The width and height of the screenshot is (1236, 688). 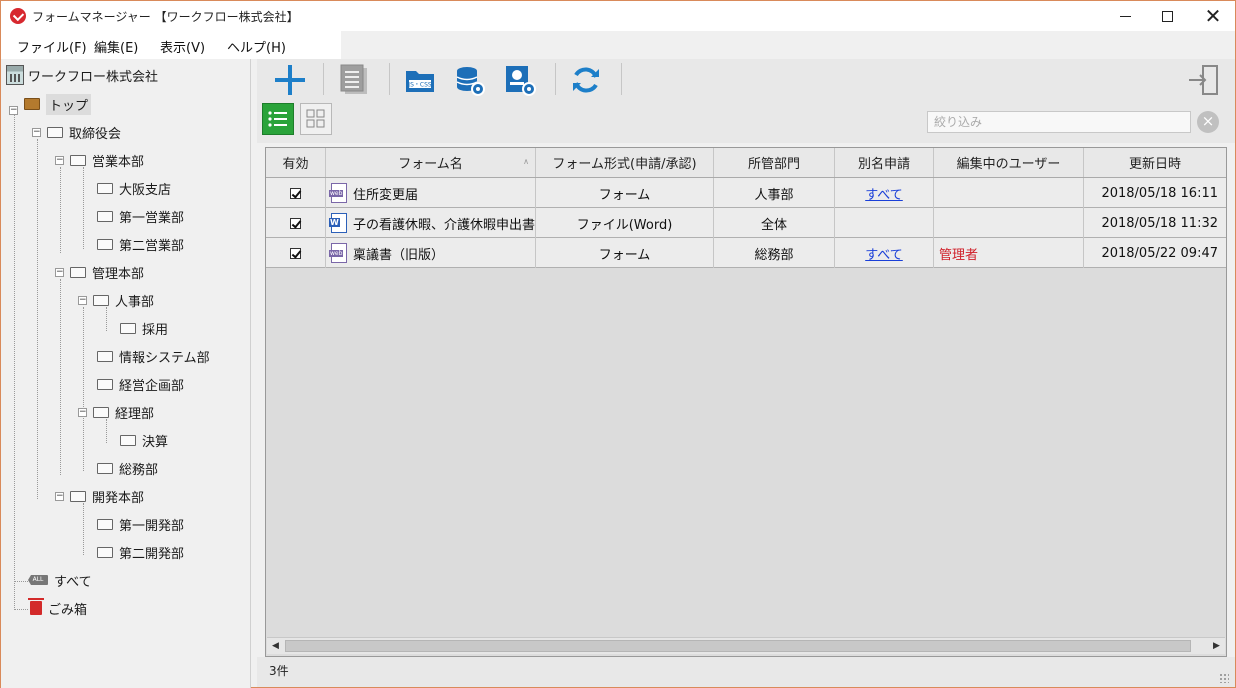 What do you see at coordinates (140, 216) in the screenshot?
I see `tree-node-sales1: 第一営業部` at bounding box center [140, 216].